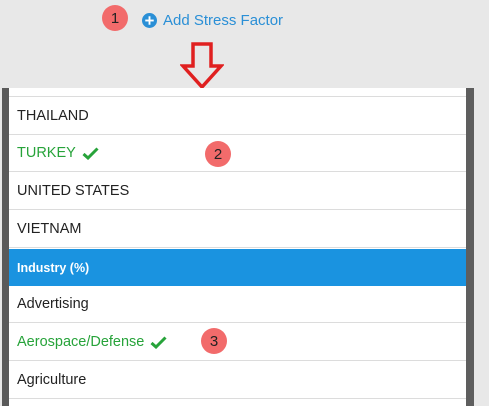 Image resolution: width=489 pixels, height=406 pixels. What do you see at coordinates (237, 342) in the screenshot?
I see `list-item-aerospace-defense: Aerospace/Defense` at bounding box center [237, 342].